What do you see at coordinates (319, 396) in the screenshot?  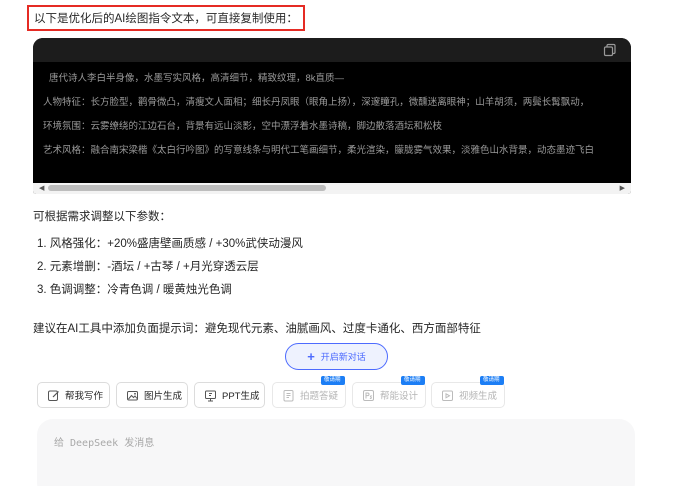 I see `tool-label: 拍题答疑` at bounding box center [319, 396].